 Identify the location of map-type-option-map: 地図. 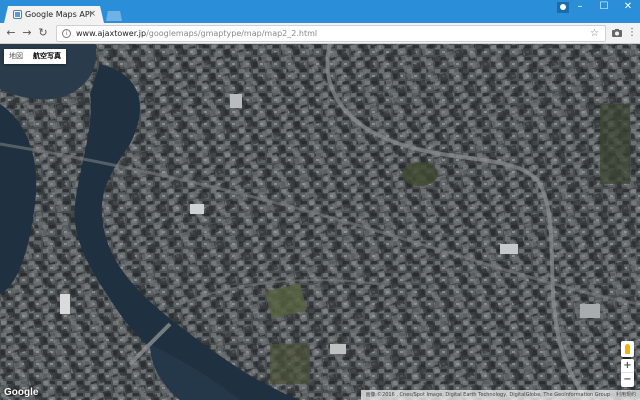
(16, 56).